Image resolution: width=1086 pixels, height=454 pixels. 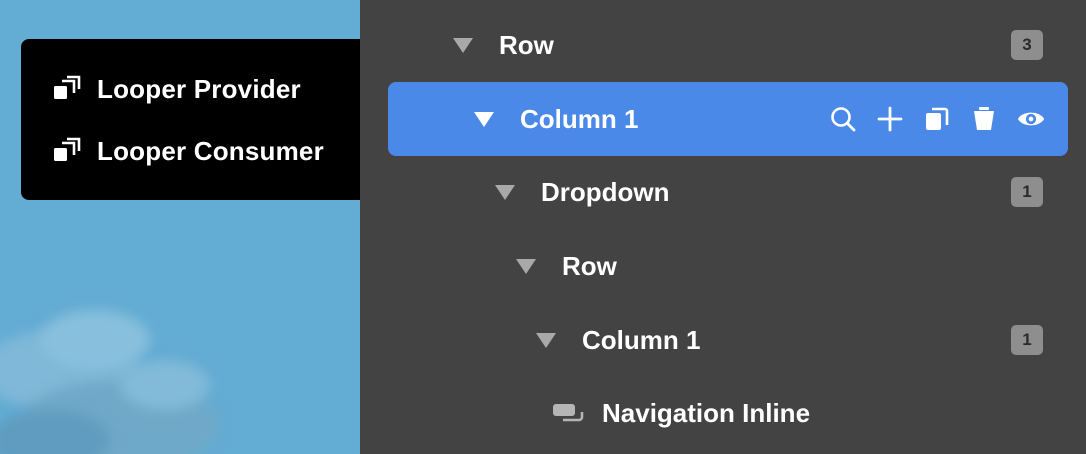 What do you see at coordinates (1027, 45) in the screenshot?
I see `child-count-badge: 3` at bounding box center [1027, 45].